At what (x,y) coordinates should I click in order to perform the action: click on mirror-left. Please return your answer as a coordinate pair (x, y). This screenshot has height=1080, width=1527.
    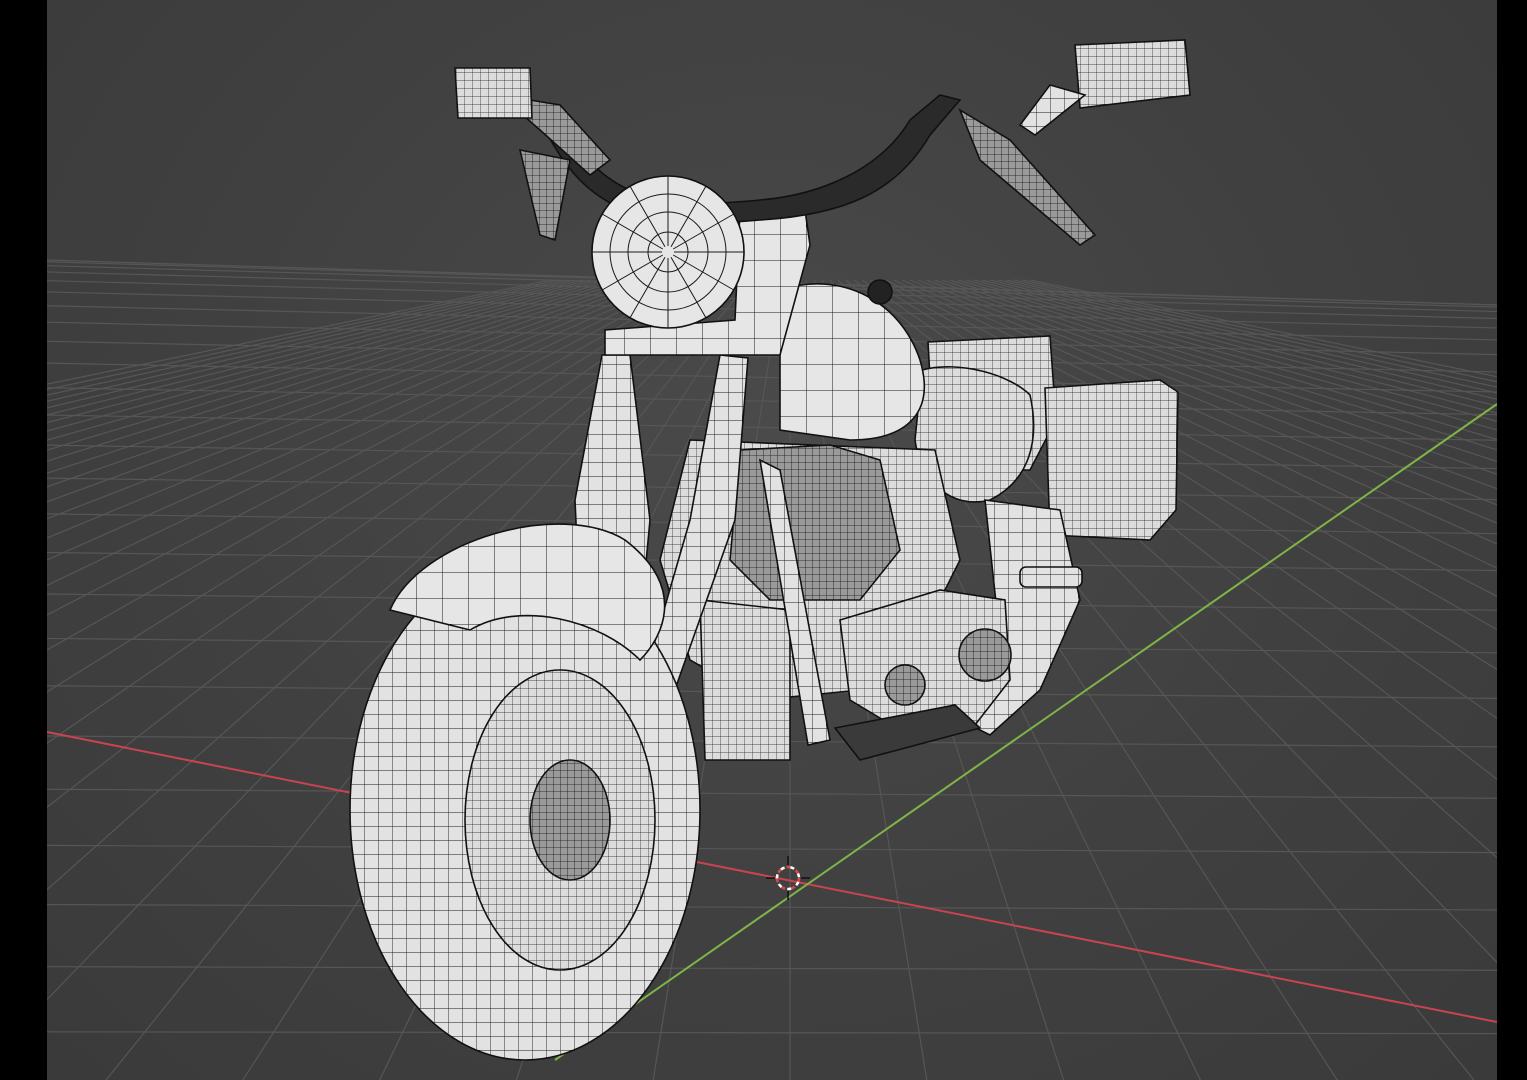
    Looking at the image, I should click on (493, 93).